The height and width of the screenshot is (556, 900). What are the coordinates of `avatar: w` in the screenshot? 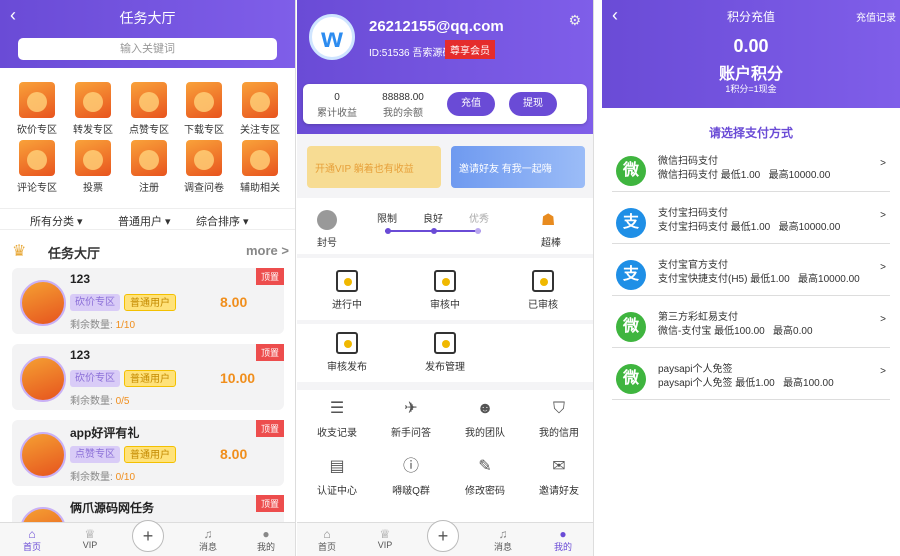 It's located at (332, 37).